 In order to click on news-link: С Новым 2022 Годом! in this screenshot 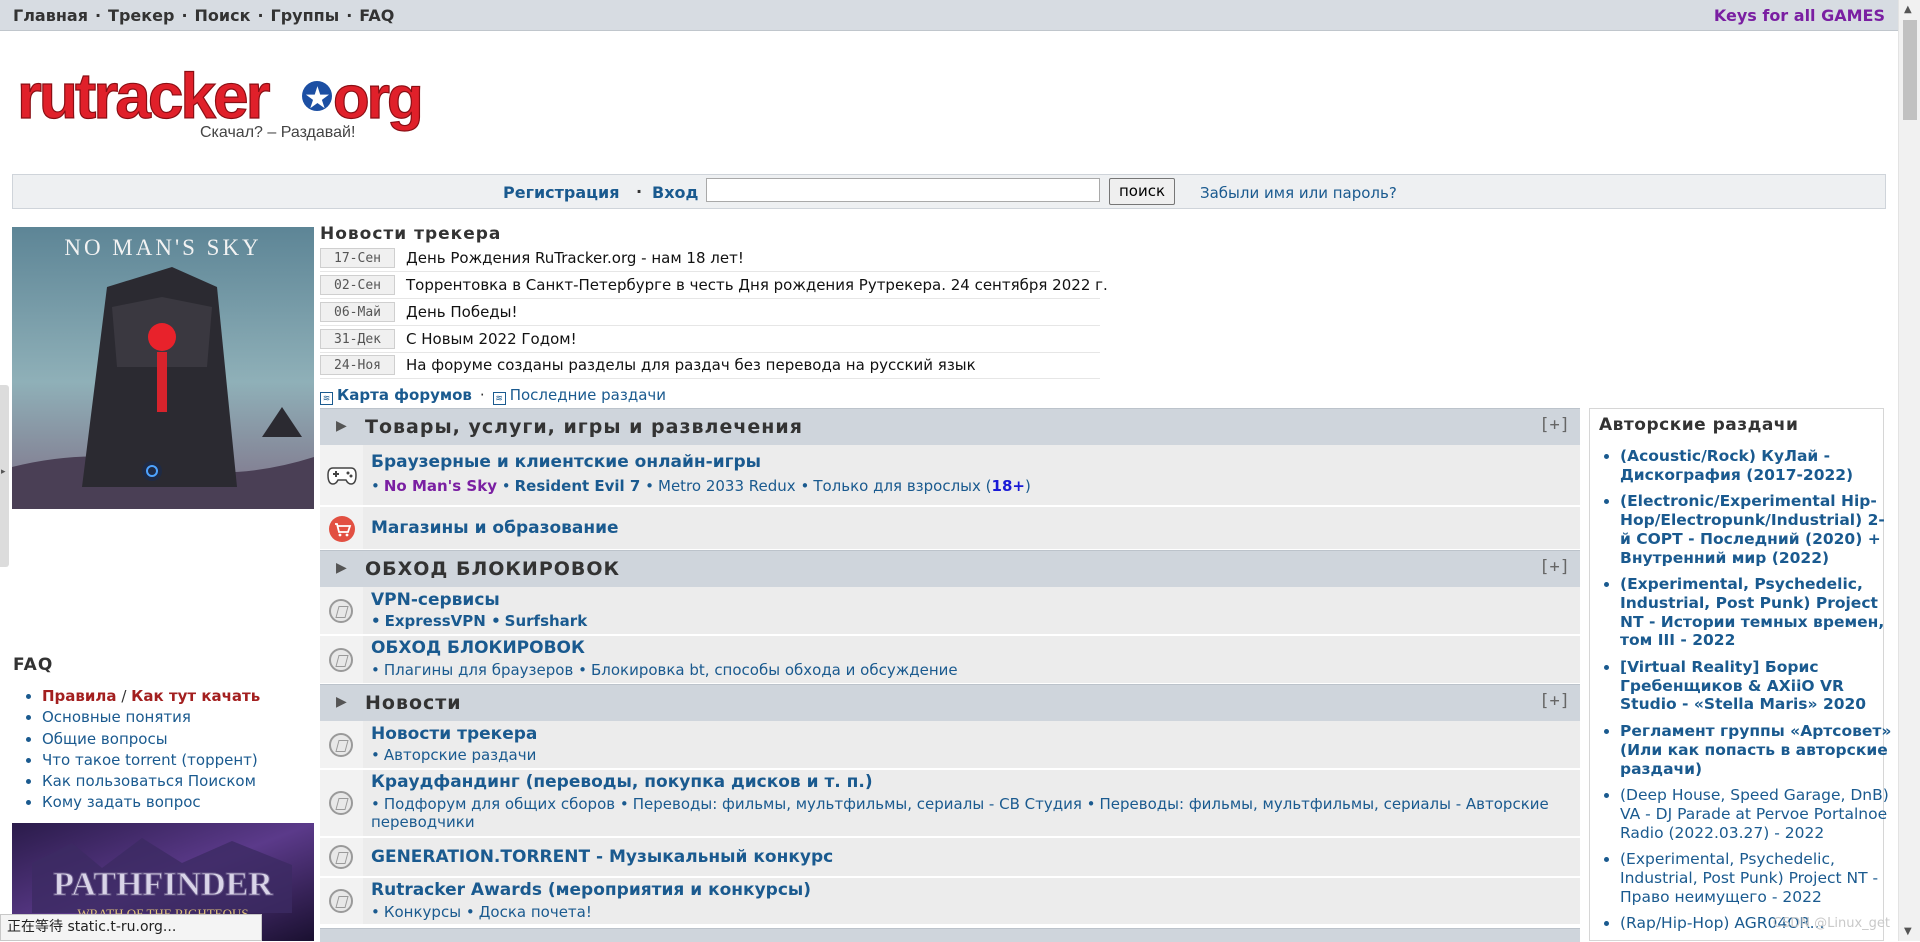, I will do `click(491, 339)`.